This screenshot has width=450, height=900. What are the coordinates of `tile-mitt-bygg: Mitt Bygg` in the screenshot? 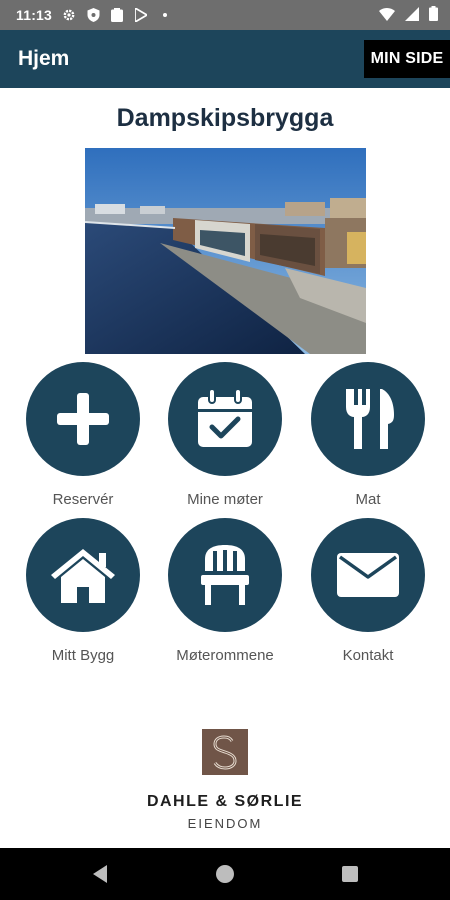 It's located at (83, 591).